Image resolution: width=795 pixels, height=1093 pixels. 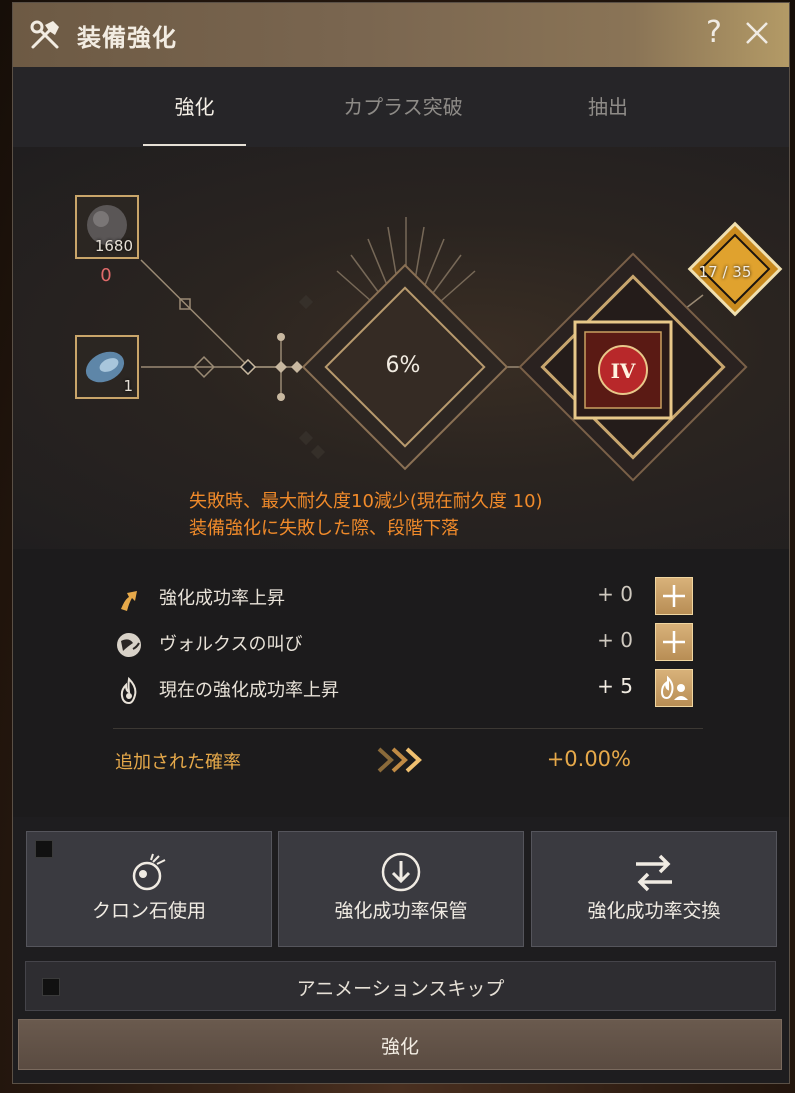 I want to click on svg-text: IV, so click(x=623, y=371).